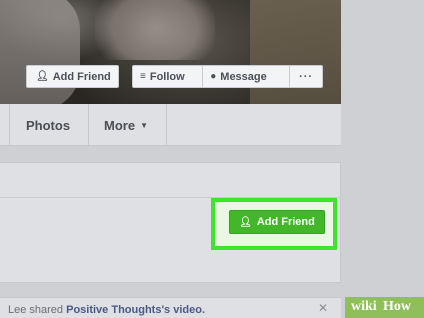 This screenshot has height=318, width=424. I want to click on watermark-how: How, so click(397, 306).